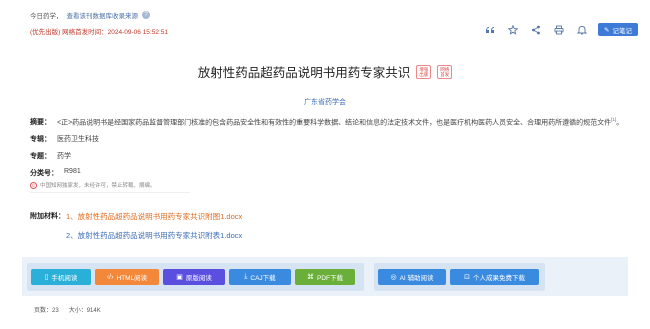 The width and height of the screenshot is (650, 329). I want to click on class-label: 分类号：, so click(44, 173).